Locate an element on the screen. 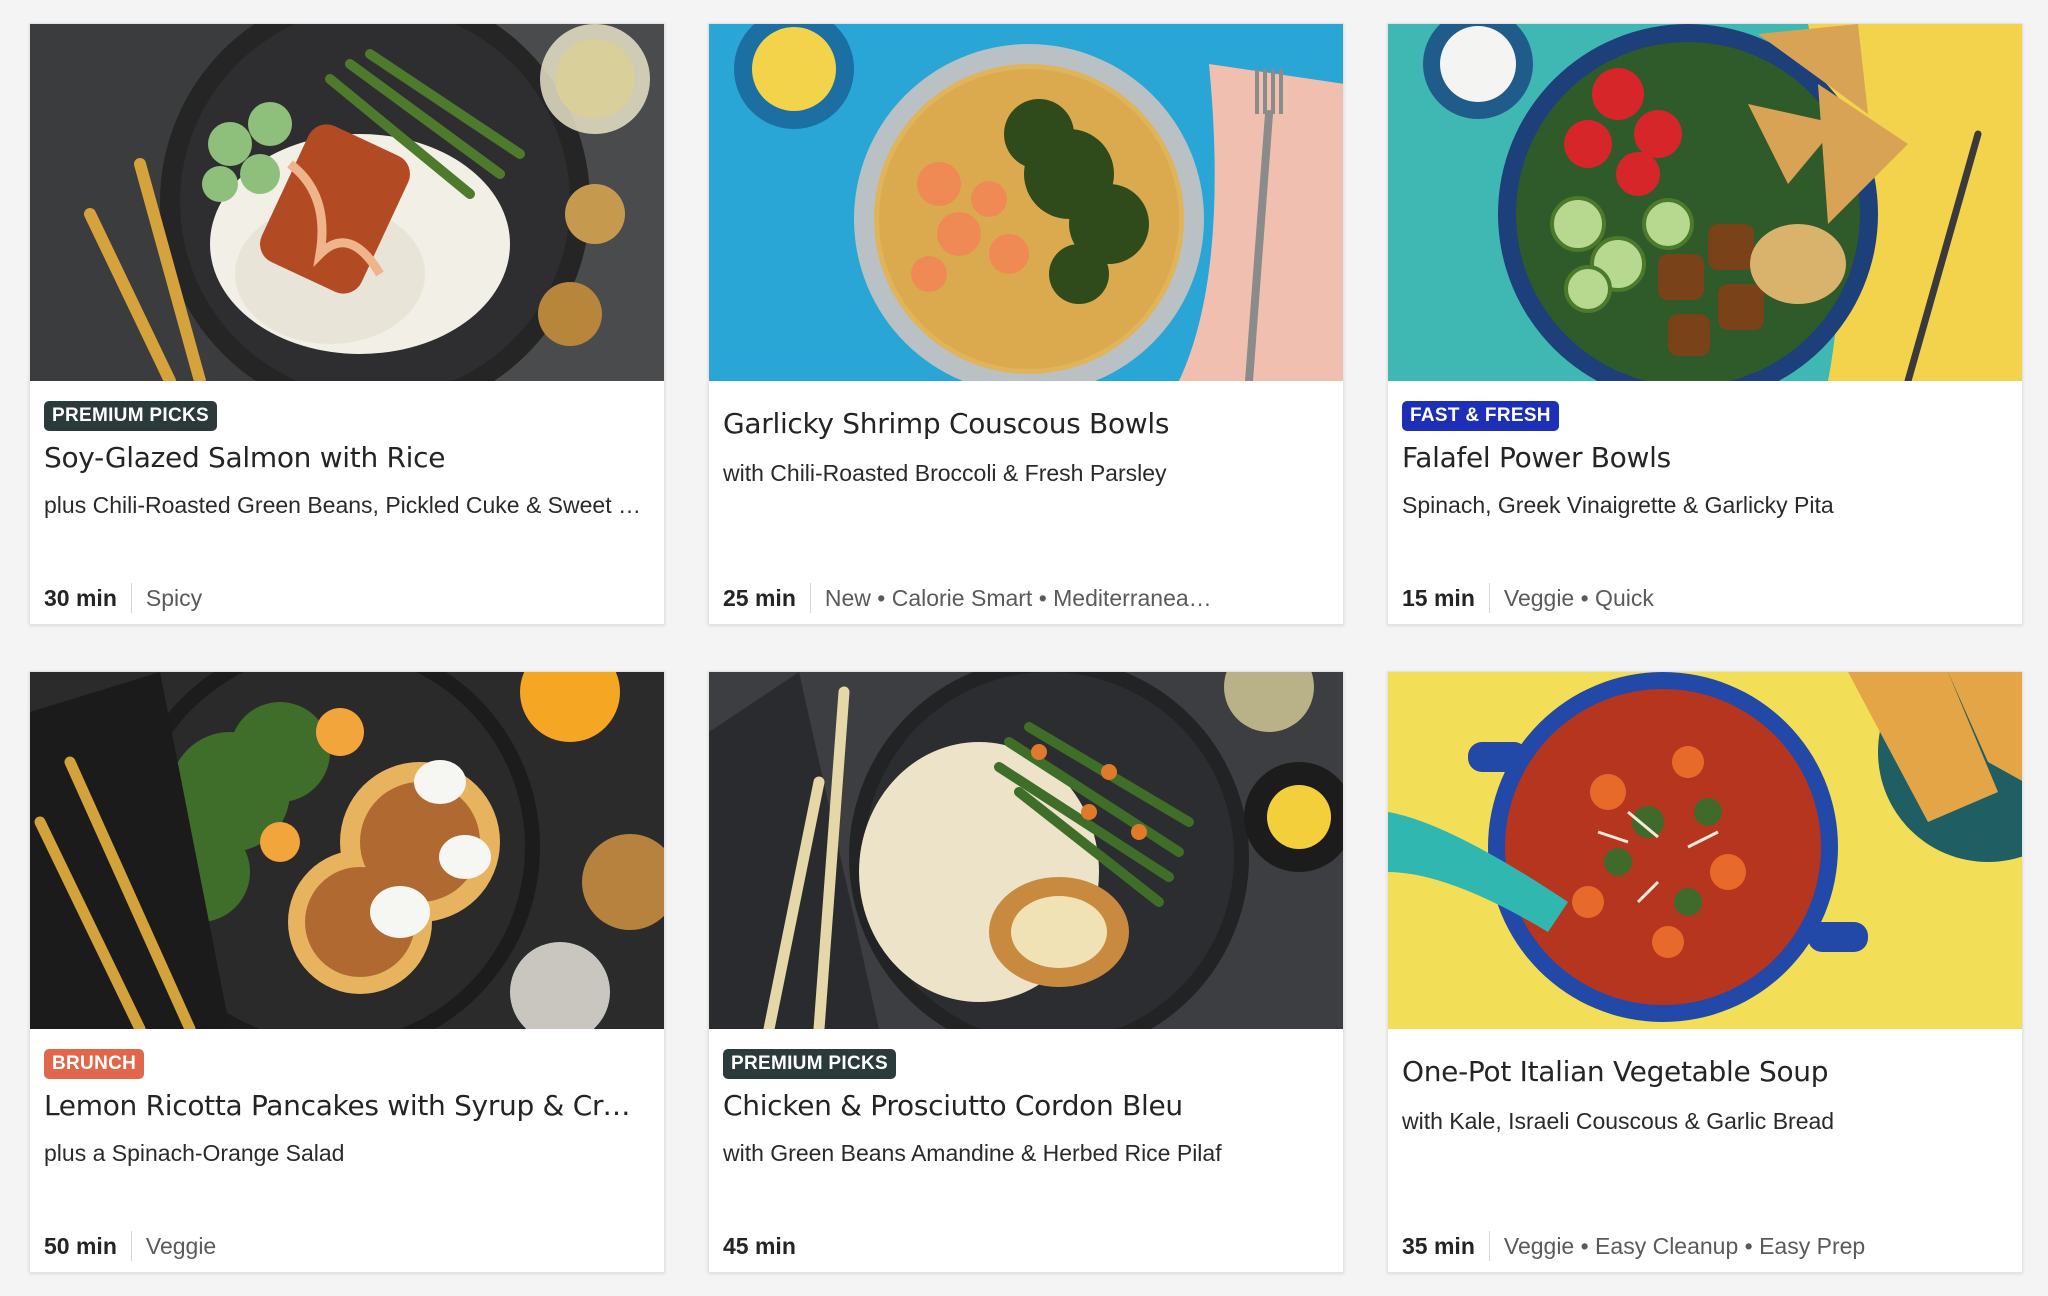 This screenshot has height=1296, width=2048. cook-time: 25 min is located at coordinates (759, 597).